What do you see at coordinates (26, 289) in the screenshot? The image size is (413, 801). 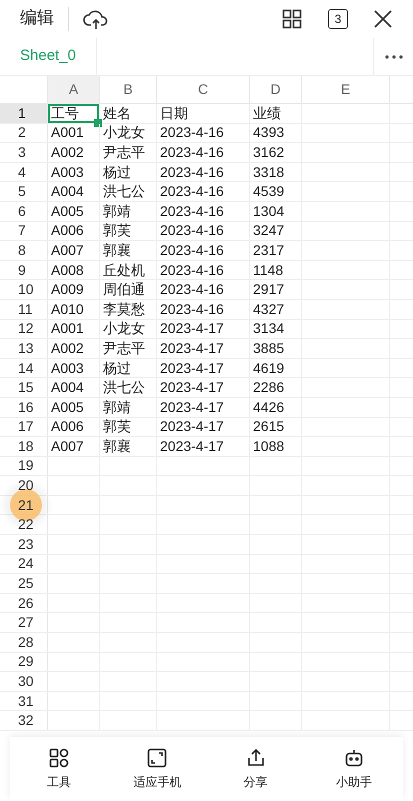 I see `row-number: 10` at bounding box center [26, 289].